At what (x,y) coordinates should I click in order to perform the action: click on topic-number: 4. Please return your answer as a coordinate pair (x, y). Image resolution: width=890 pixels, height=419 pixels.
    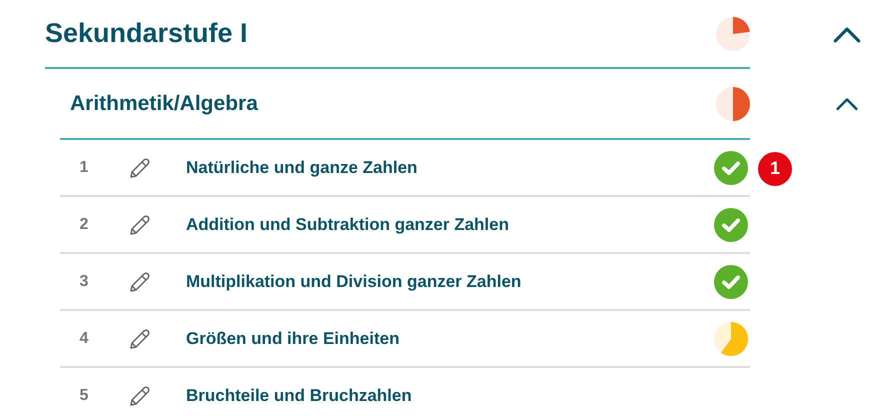
    Looking at the image, I should click on (84, 339).